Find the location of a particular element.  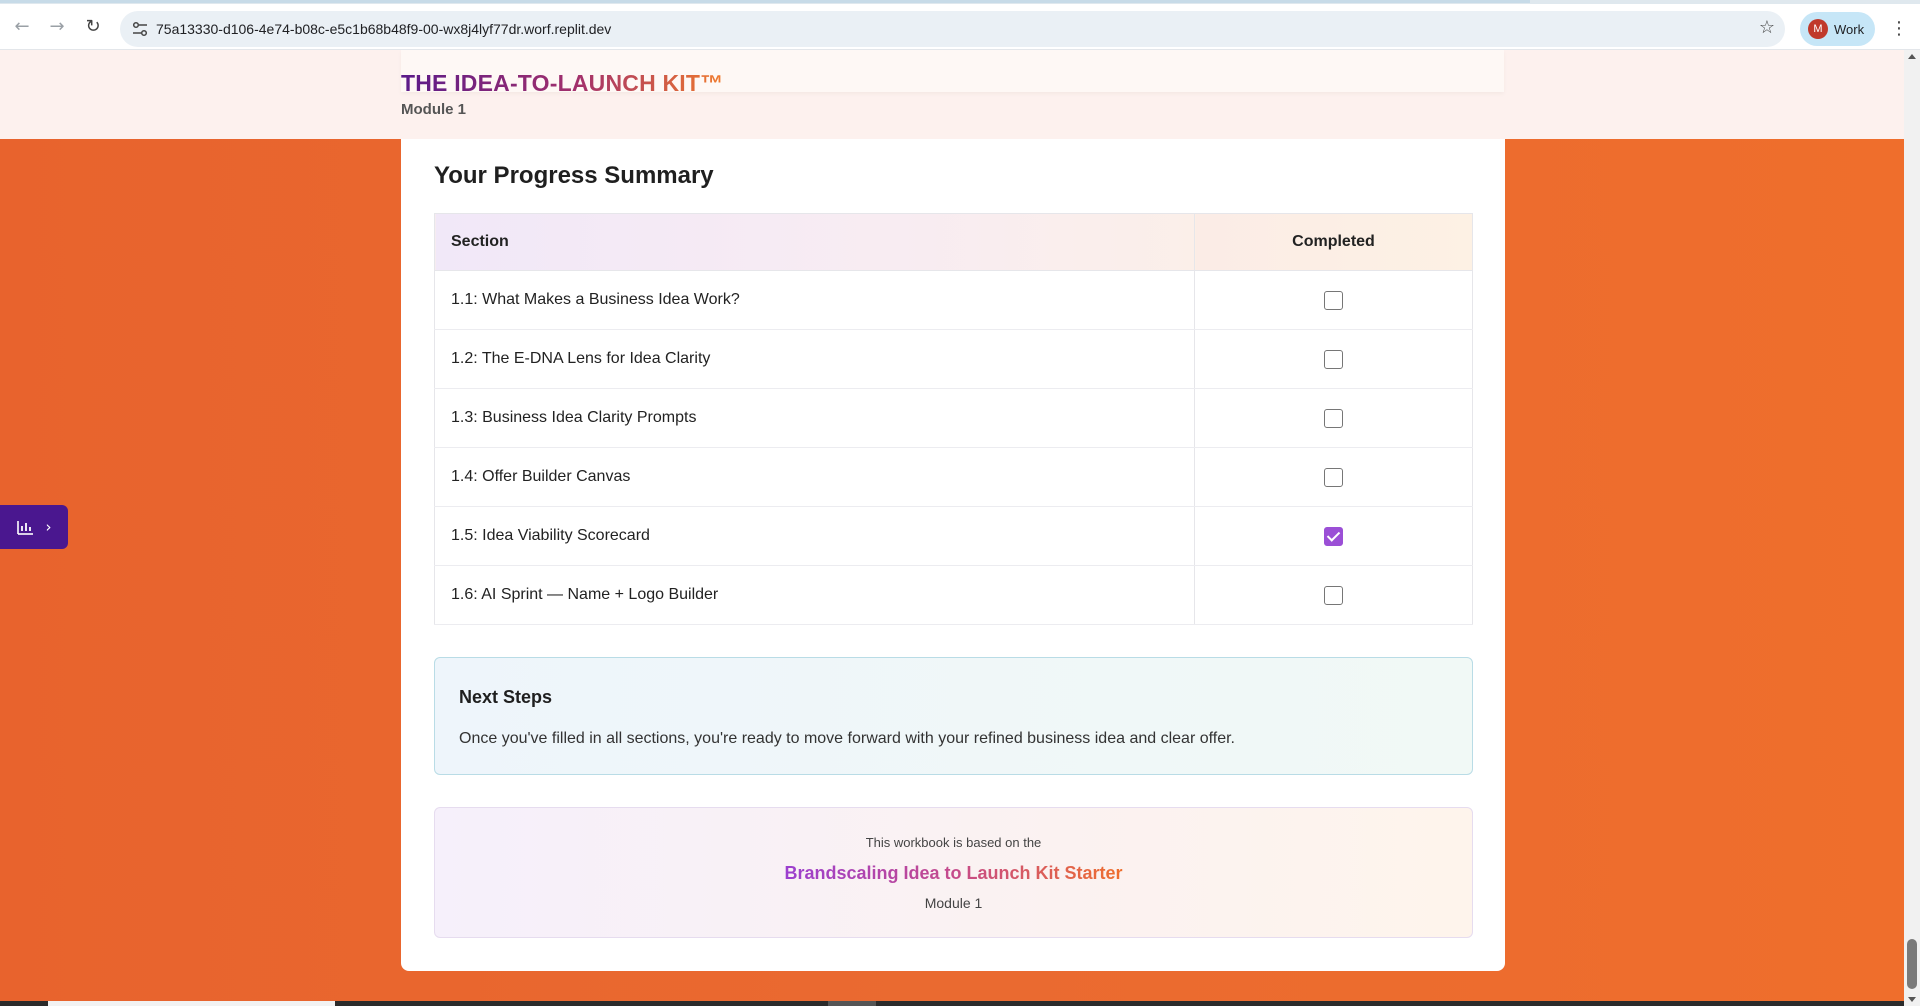

reload-button: ↻ is located at coordinates (93, 26).